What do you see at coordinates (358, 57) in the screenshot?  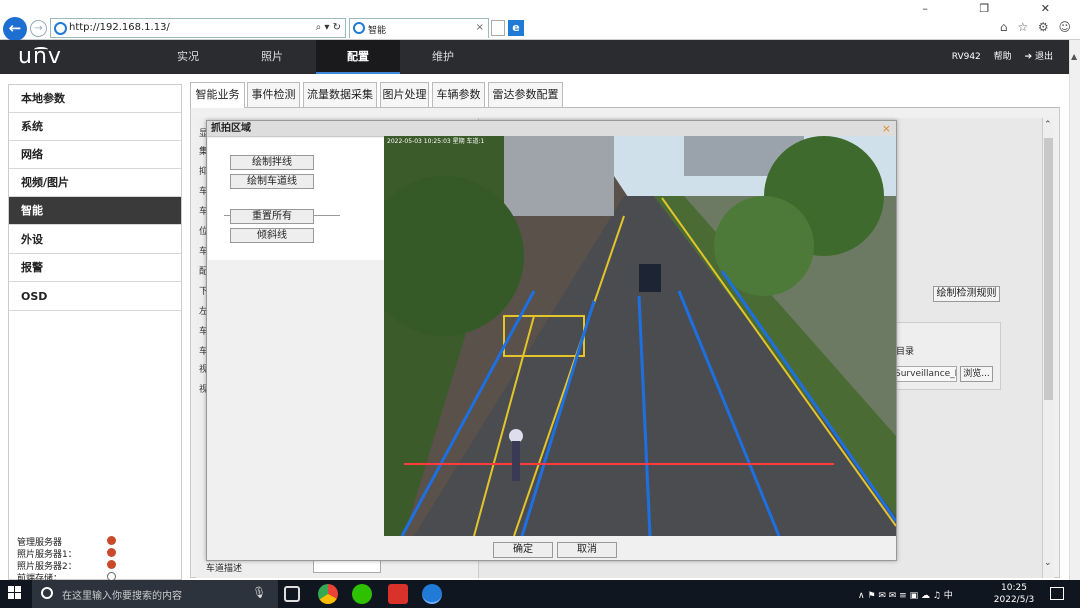 I see `nav-config: 配置` at bounding box center [358, 57].